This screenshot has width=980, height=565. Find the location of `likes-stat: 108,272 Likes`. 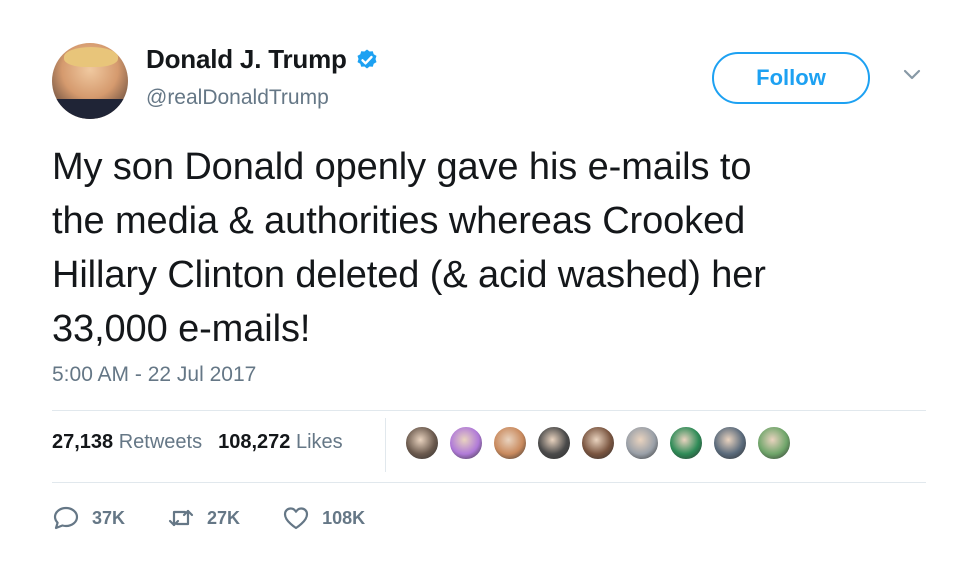

likes-stat: 108,272 Likes is located at coordinates (280, 442).